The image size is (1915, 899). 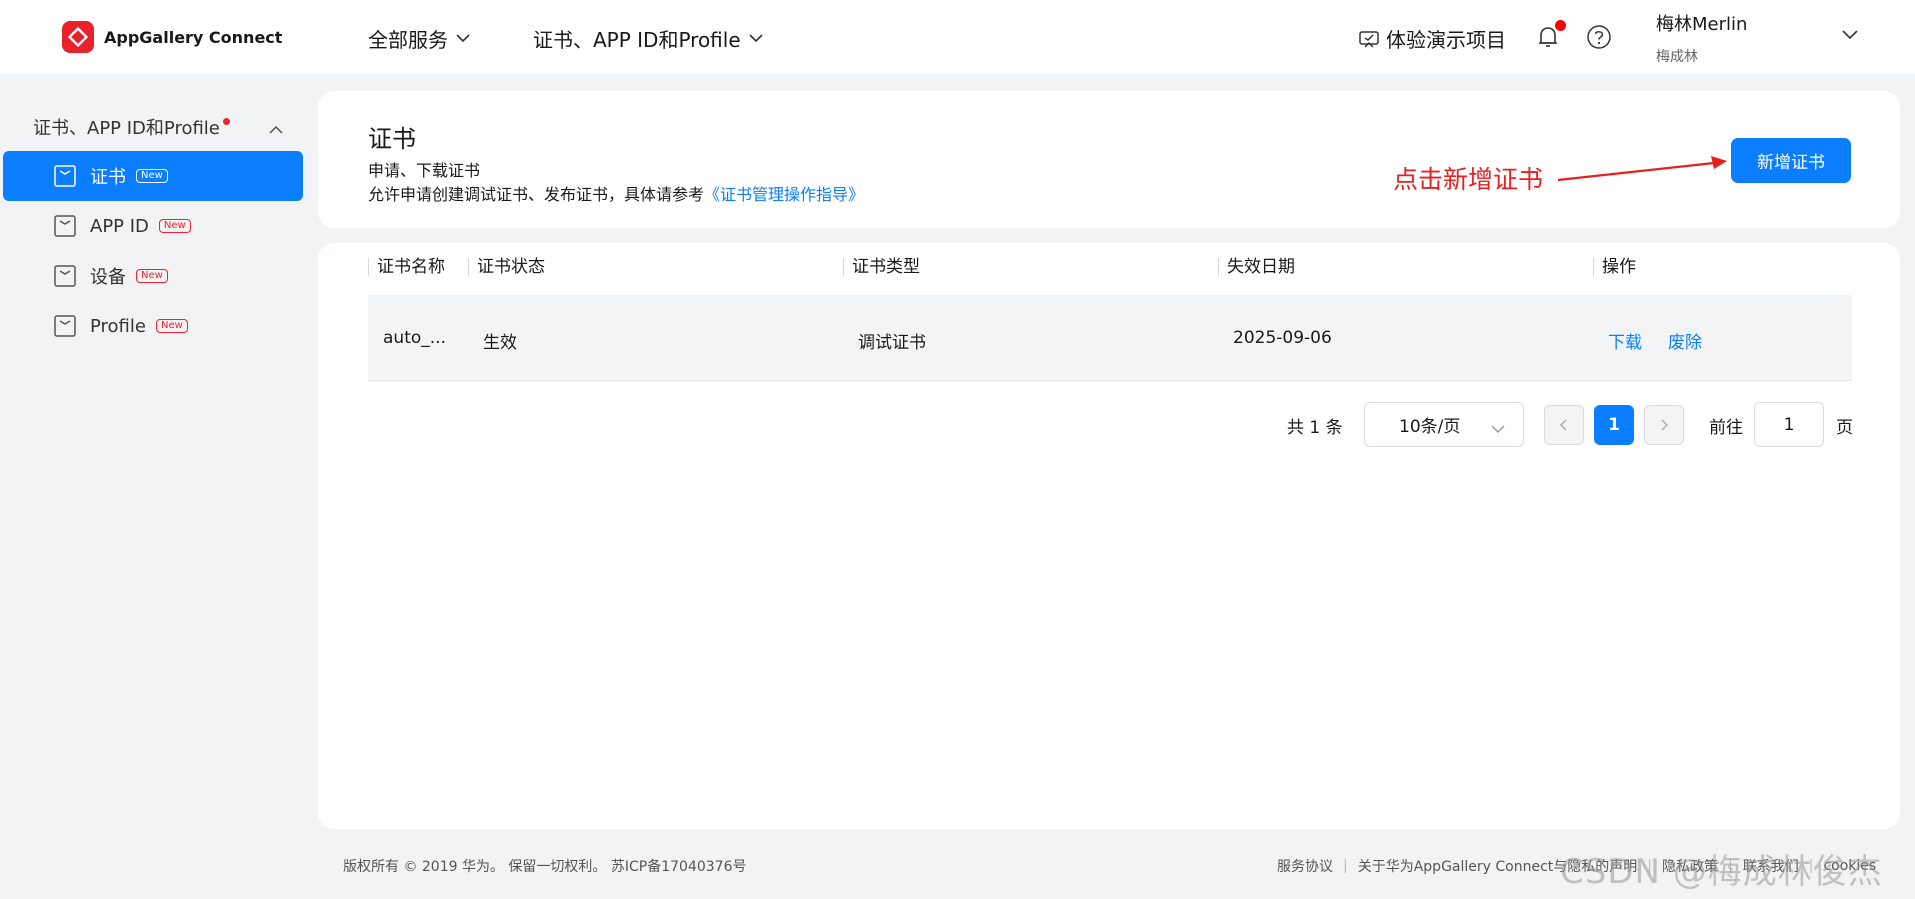 I want to click on help-icon, so click(x=1599, y=37).